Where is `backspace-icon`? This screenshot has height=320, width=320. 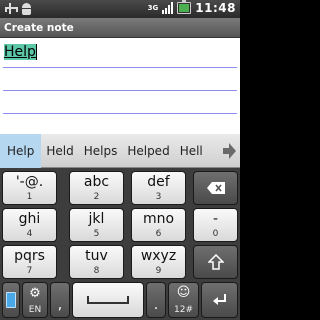
backspace-icon is located at coordinates (215, 188).